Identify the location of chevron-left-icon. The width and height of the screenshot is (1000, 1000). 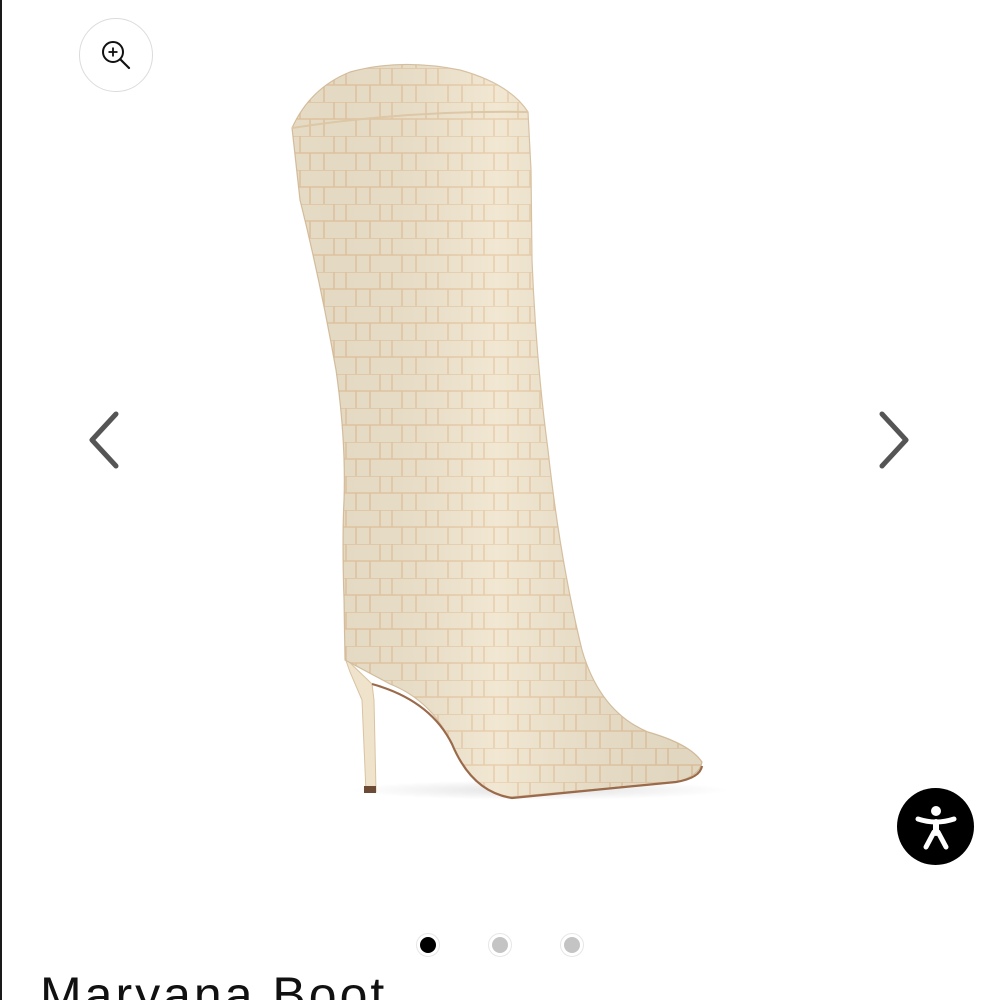
(104, 440).